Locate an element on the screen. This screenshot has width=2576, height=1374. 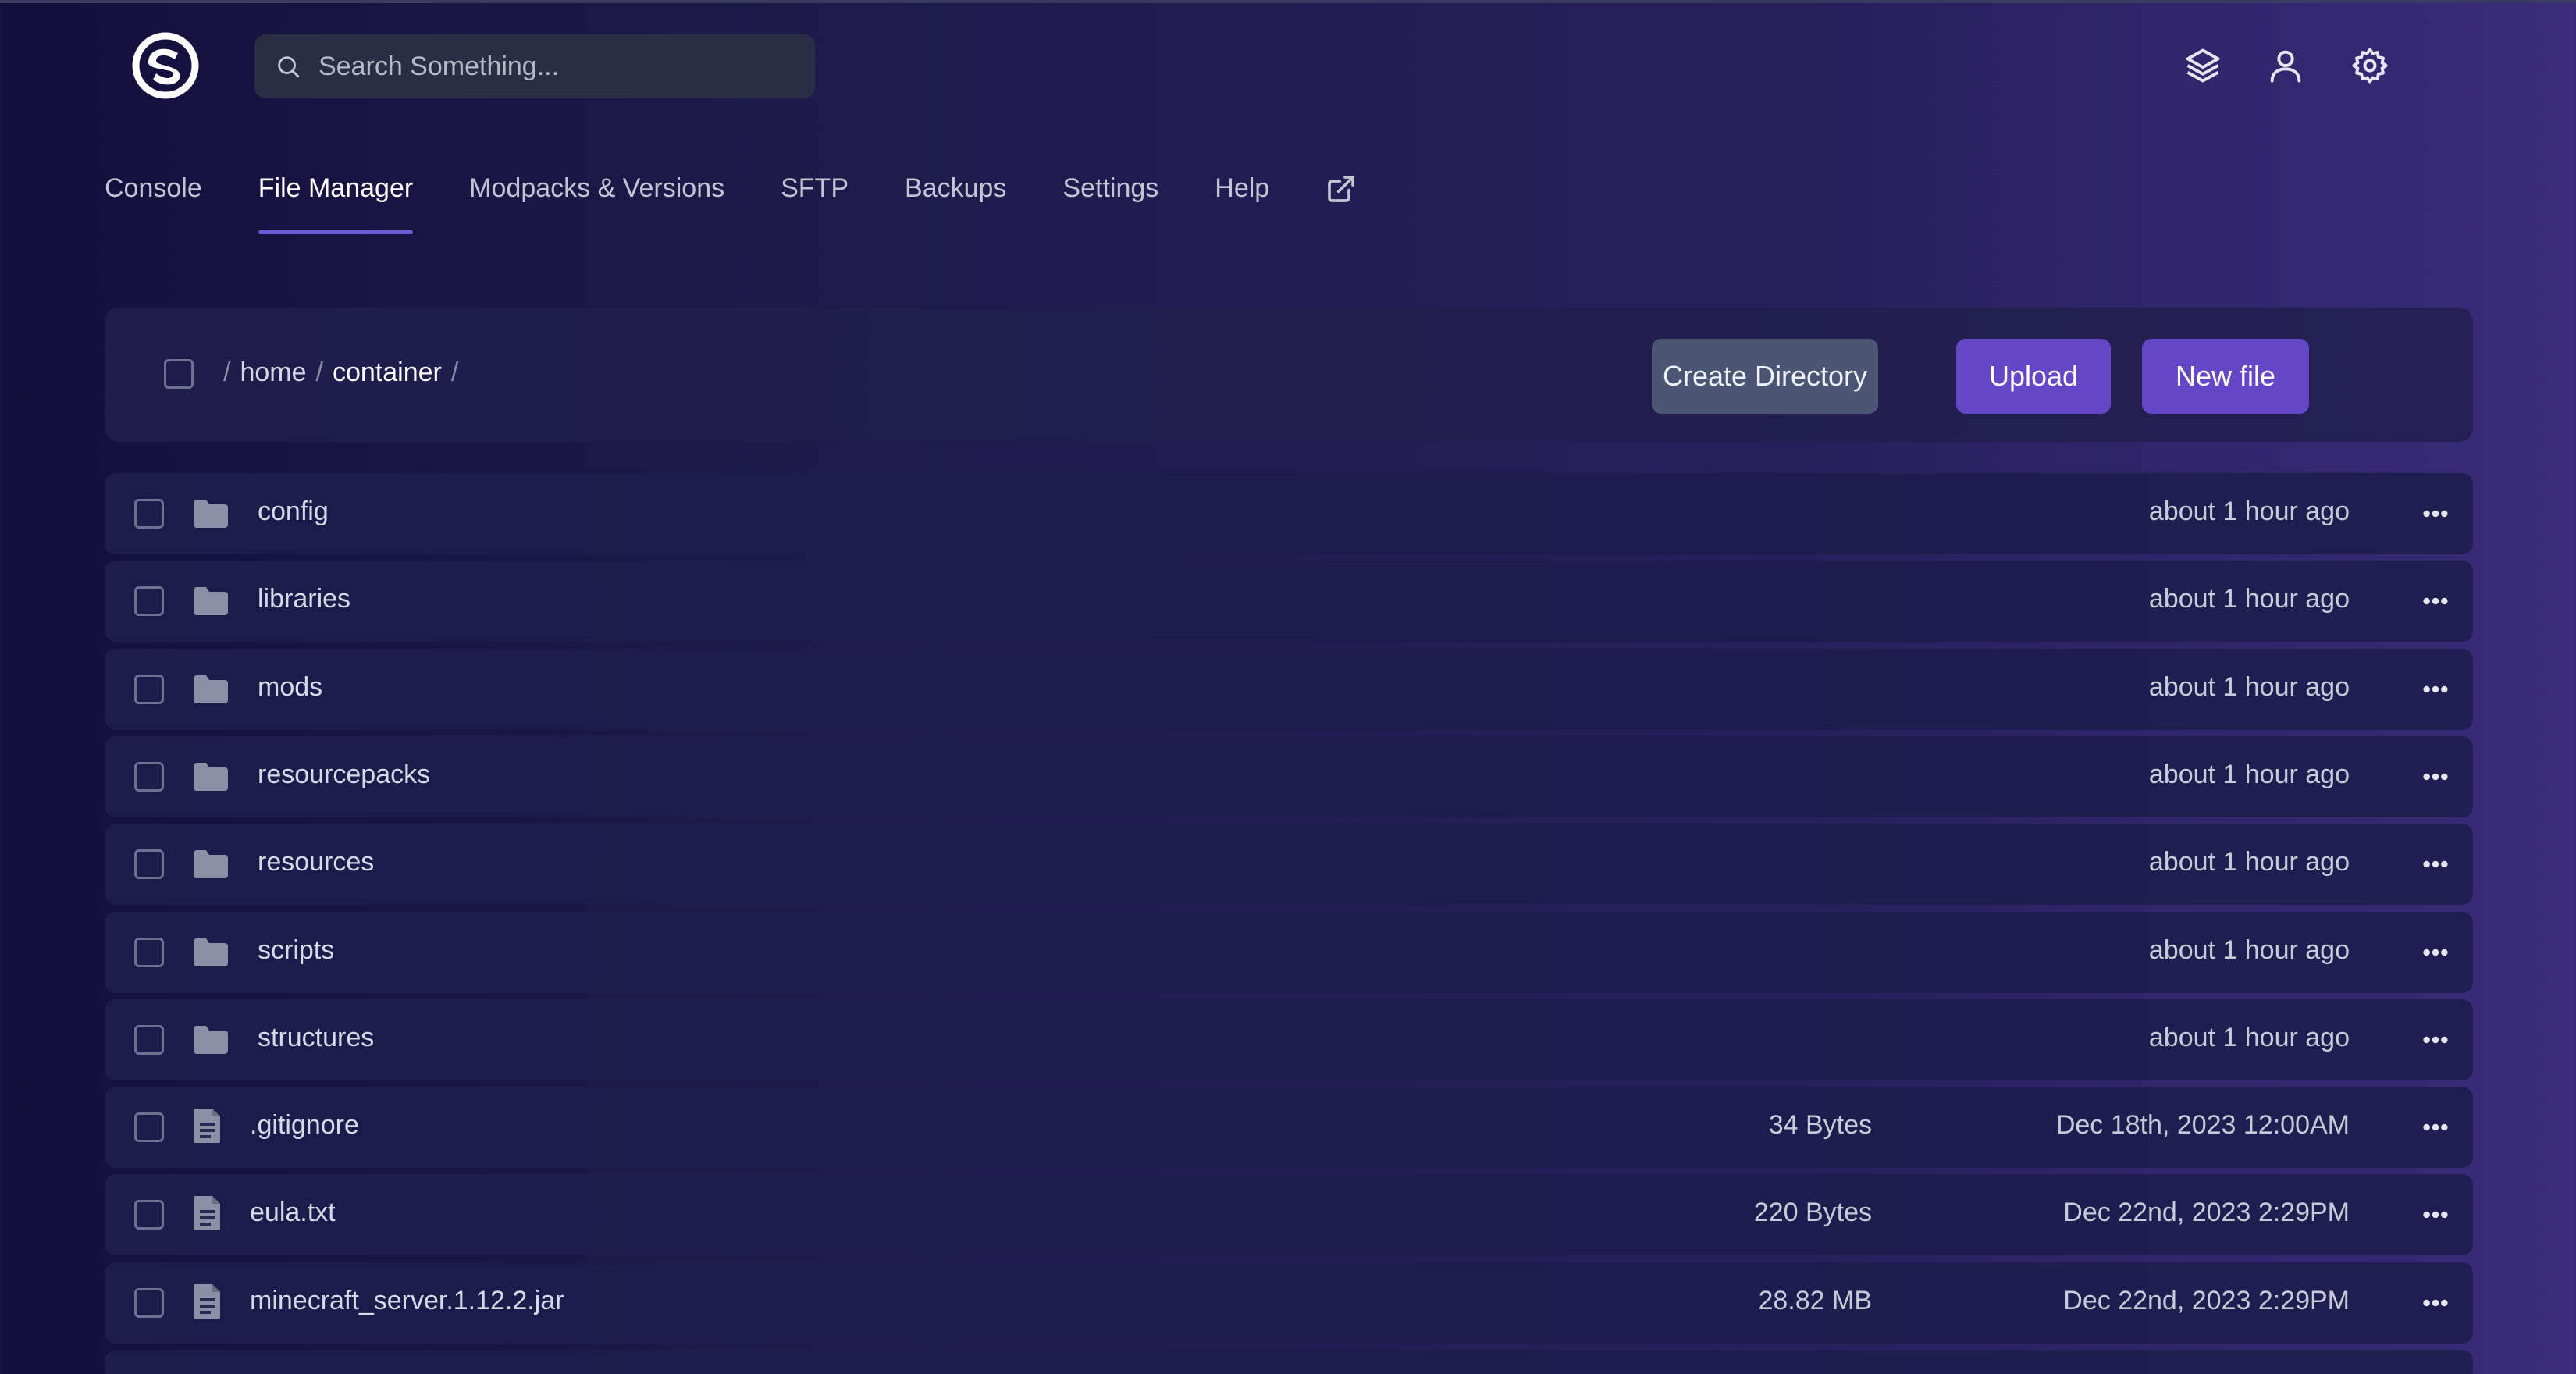
file-name: eula.txt is located at coordinates (293, 1213).